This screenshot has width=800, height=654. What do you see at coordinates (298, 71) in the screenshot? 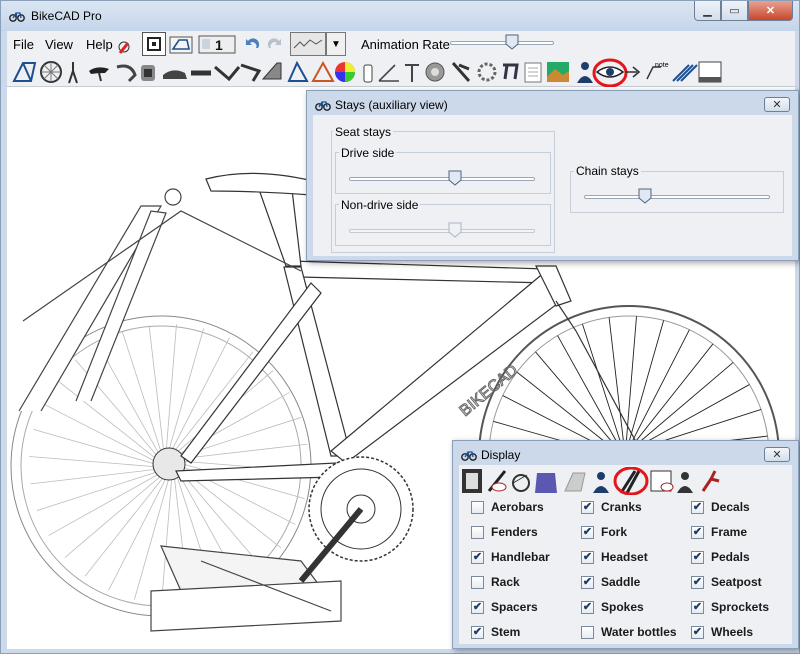
I see `dimension-tri-icon` at bounding box center [298, 71].